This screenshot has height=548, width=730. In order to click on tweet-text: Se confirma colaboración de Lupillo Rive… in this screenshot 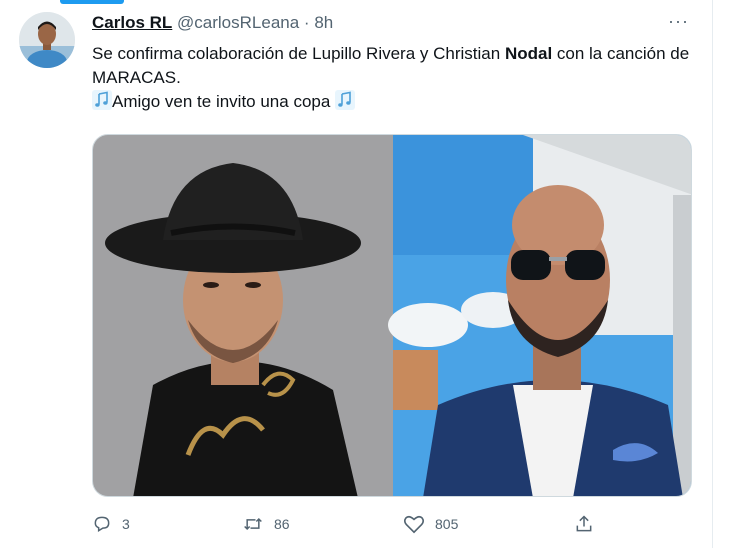, I will do `click(397, 79)`.